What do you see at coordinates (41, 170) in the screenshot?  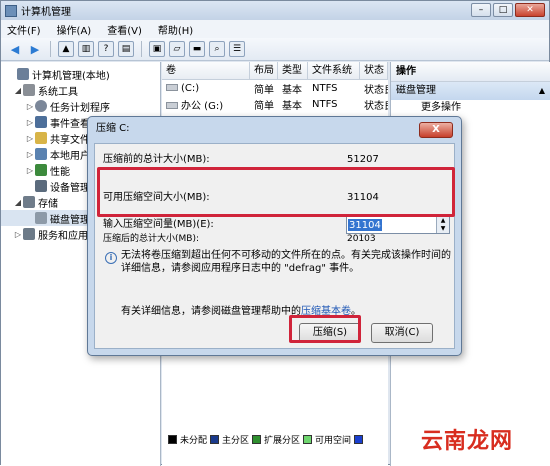 I see `performance-icon` at bounding box center [41, 170].